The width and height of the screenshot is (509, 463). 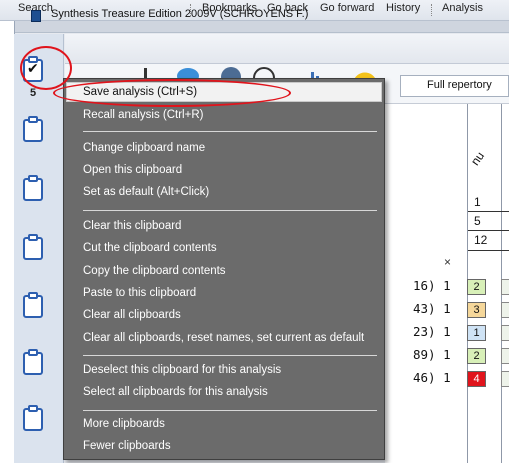 What do you see at coordinates (447, 262) in the screenshot?
I see `close-icon: ×` at bounding box center [447, 262].